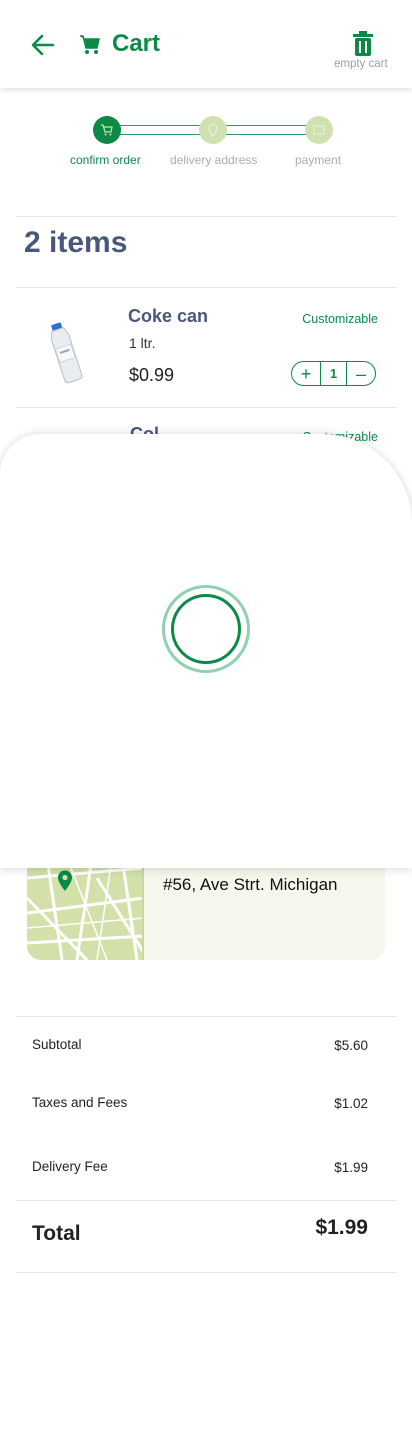 This screenshot has height=1439, width=412. I want to click on step-payment, so click(319, 130).